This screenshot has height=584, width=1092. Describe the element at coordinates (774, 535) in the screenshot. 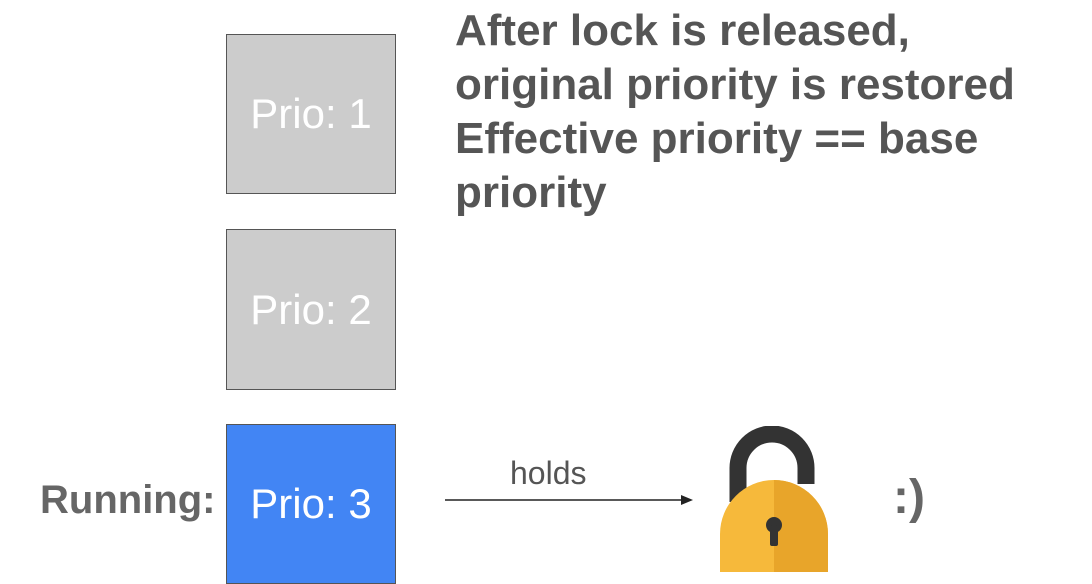

I see `keyhole-slot` at that location.